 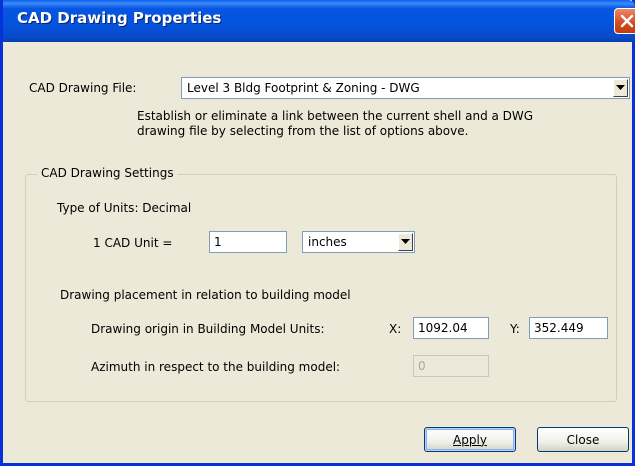 What do you see at coordinates (451, 328) in the screenshot?
I see `origin-x-input: 1092.04` at bounding box center [451, 328].